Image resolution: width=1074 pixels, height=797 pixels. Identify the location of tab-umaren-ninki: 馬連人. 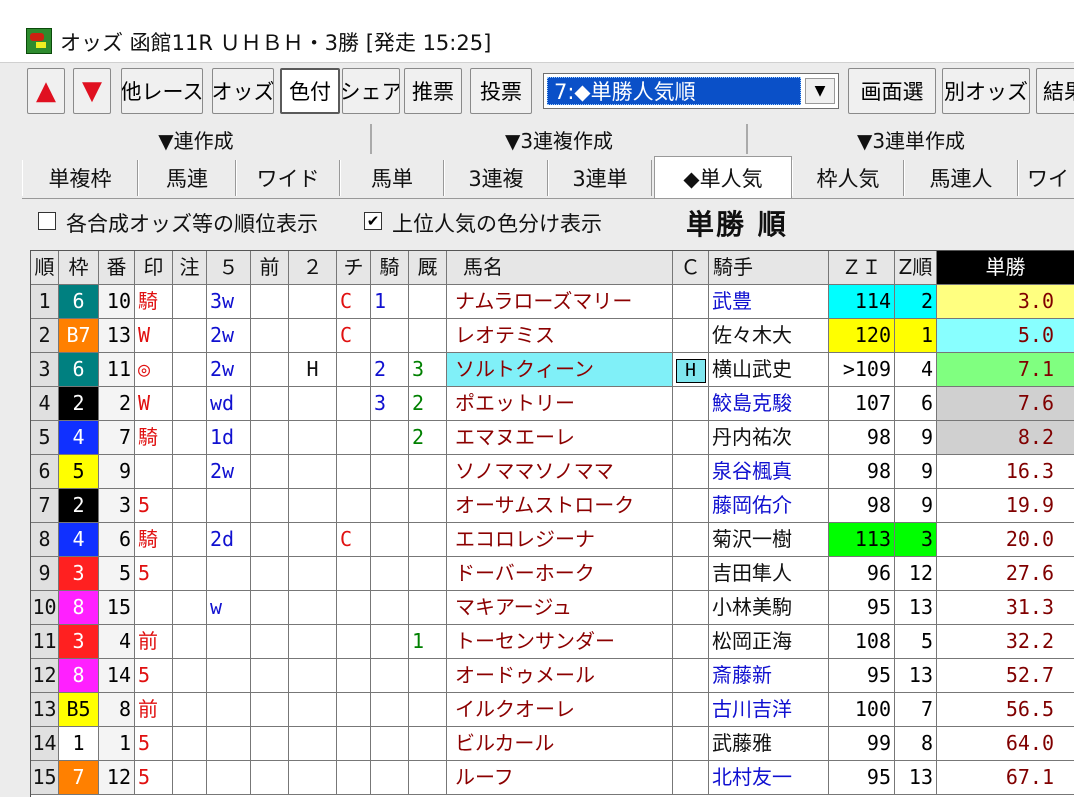
(961, 178).